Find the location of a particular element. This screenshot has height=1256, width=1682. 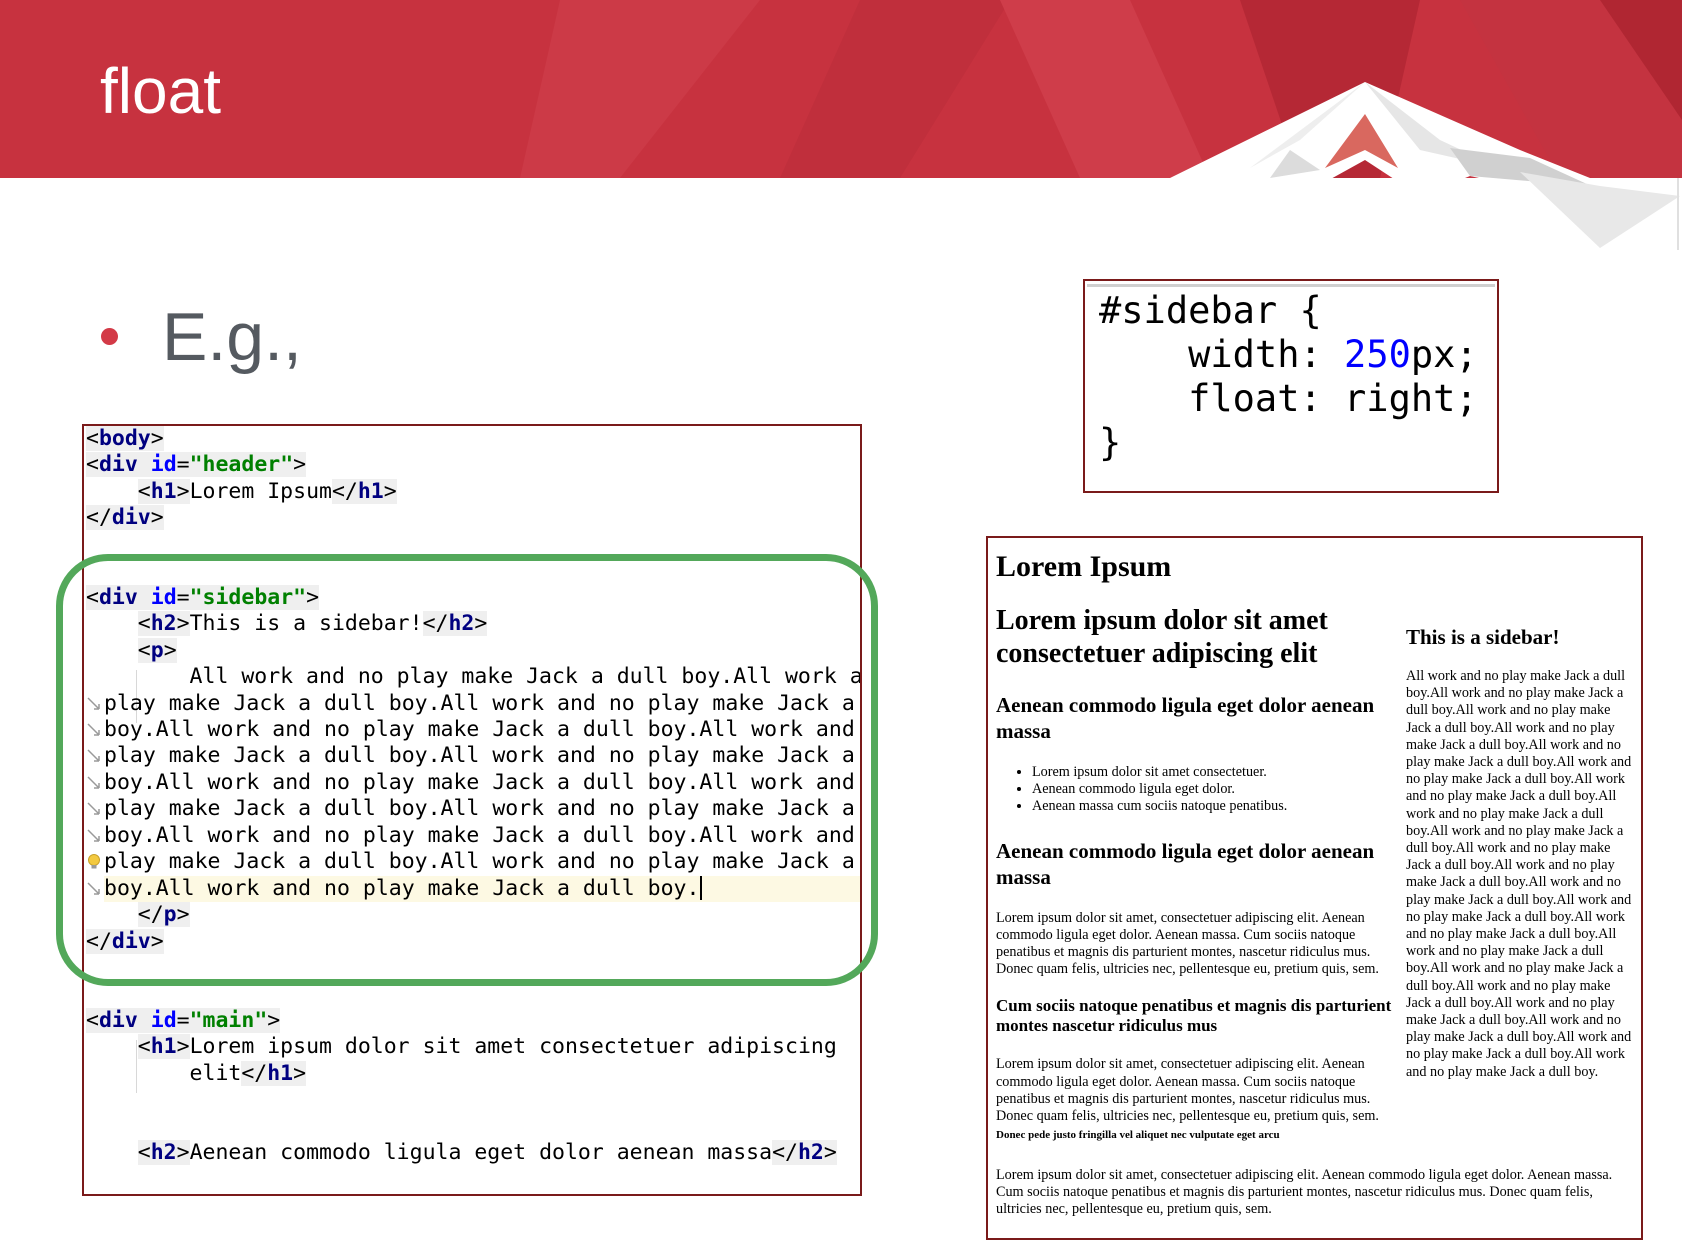

css-width-value: 250 is located at coordinates (1377, 354).